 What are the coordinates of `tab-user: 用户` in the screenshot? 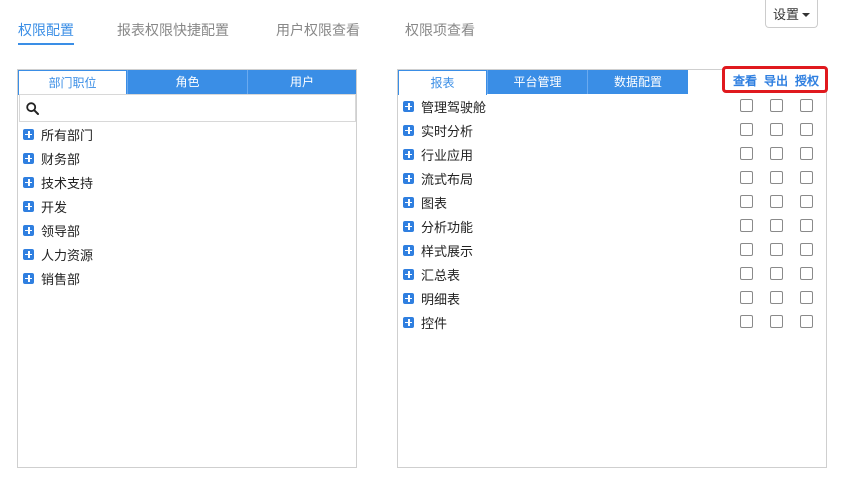 It's located at (301, 82).